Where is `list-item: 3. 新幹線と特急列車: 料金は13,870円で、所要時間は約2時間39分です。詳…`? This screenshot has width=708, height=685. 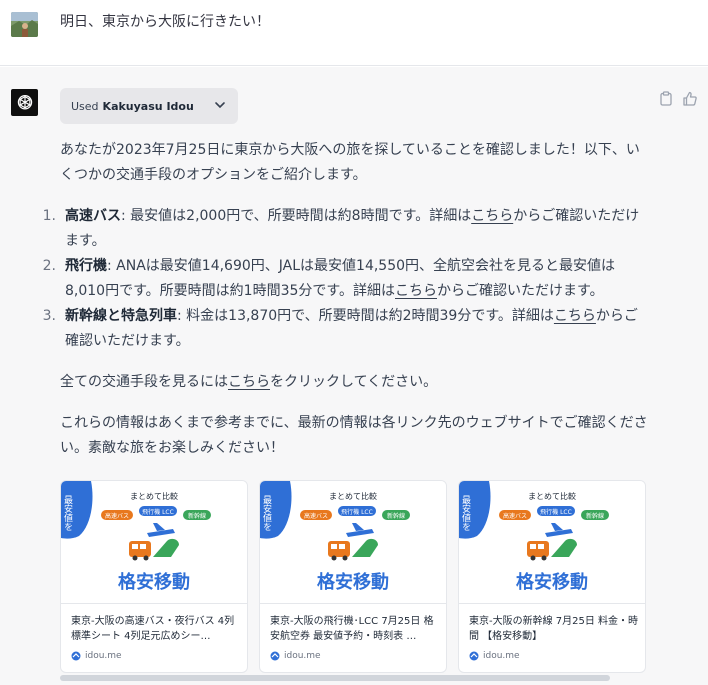
list-item: 3. 新幹線と特急列車: 料金は13,870円で、所要時間は約2時間39分です。詳… is located at coordinates (346, 329).